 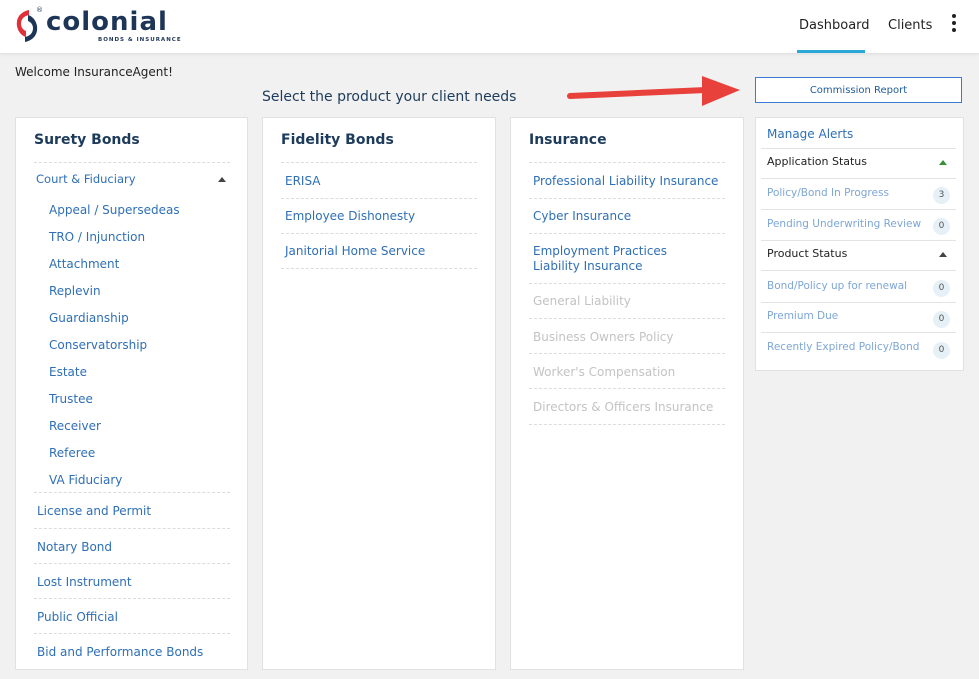 What do you see at coordinates (582, 301) in the screenshot?
I see `list-item: General Liability` at bounding box center [582, 301].